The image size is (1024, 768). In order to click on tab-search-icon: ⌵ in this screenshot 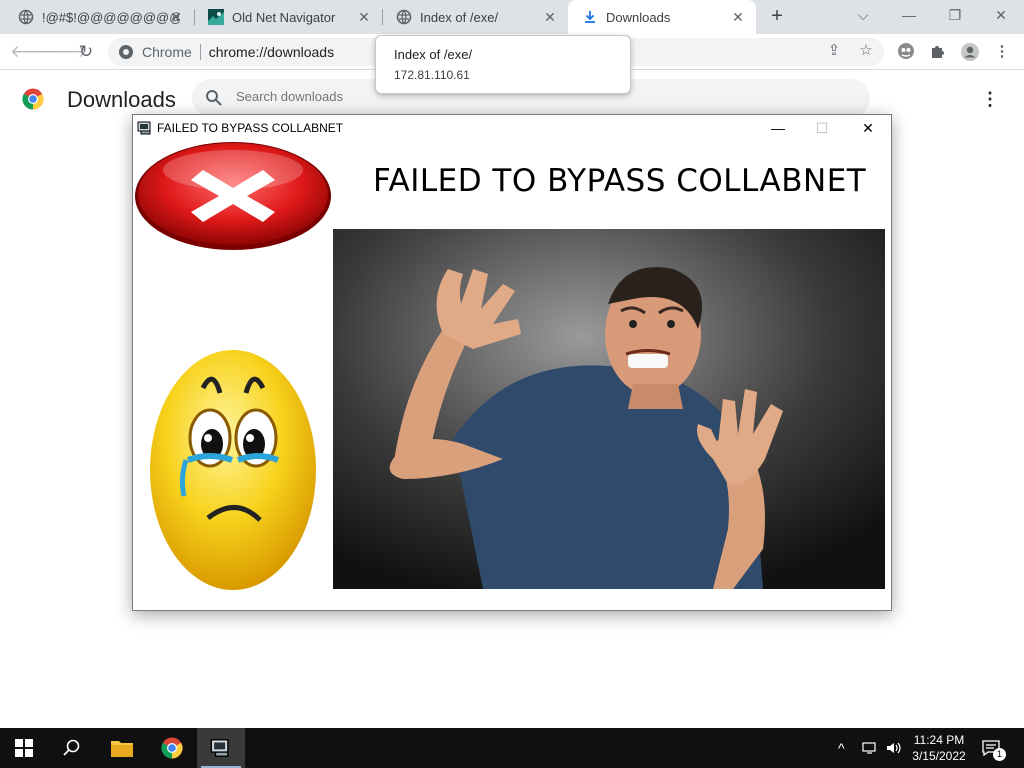, I will do `click(863, 16)`.